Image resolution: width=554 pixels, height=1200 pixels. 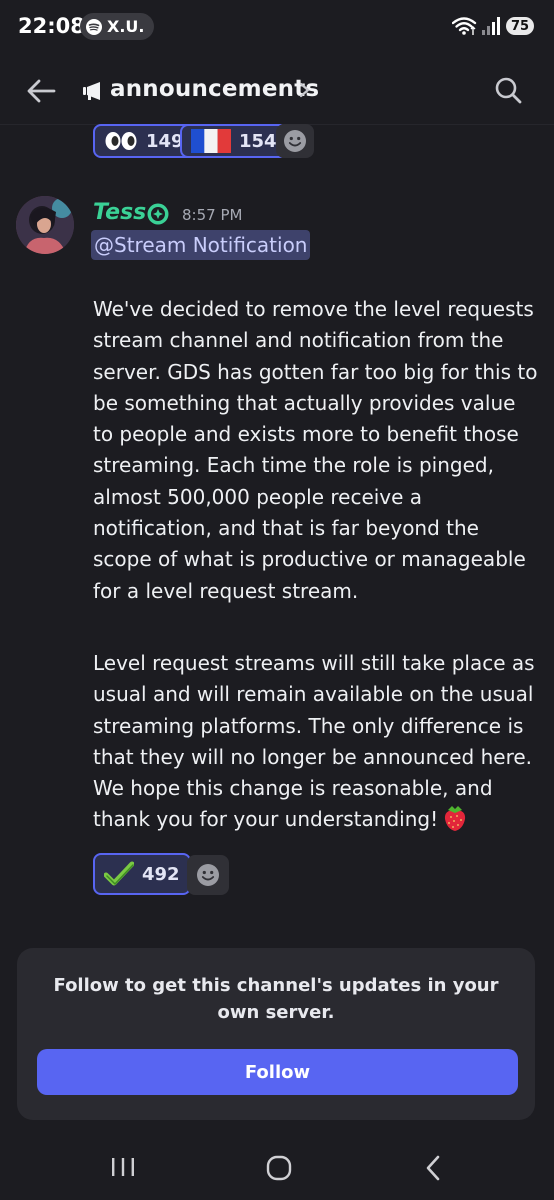 I want to click on author-avatar, so click(x=45, y=225).